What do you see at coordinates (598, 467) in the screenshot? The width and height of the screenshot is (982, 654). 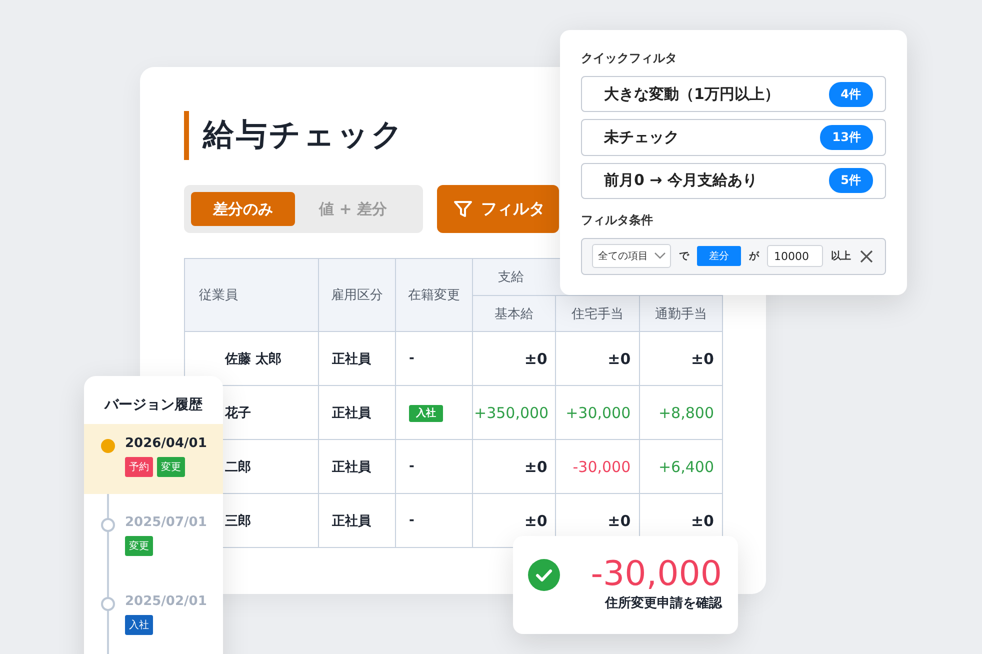 I see `amount-cell: -30,000` at bounding box center [598, 467].